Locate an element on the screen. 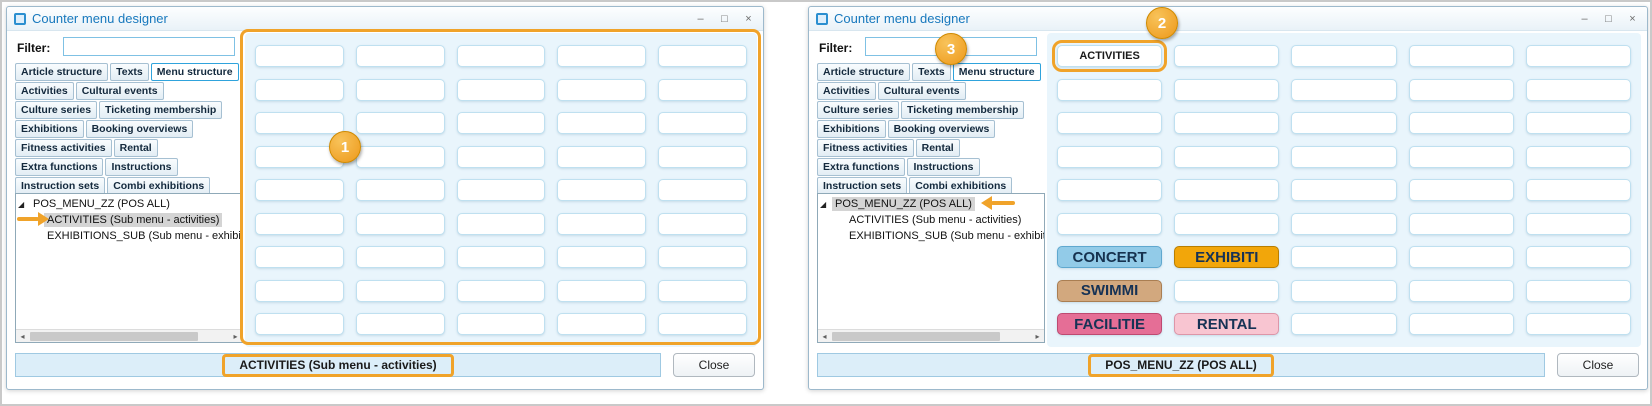  scrollbar-thumb is located at coordinates (916, 336).